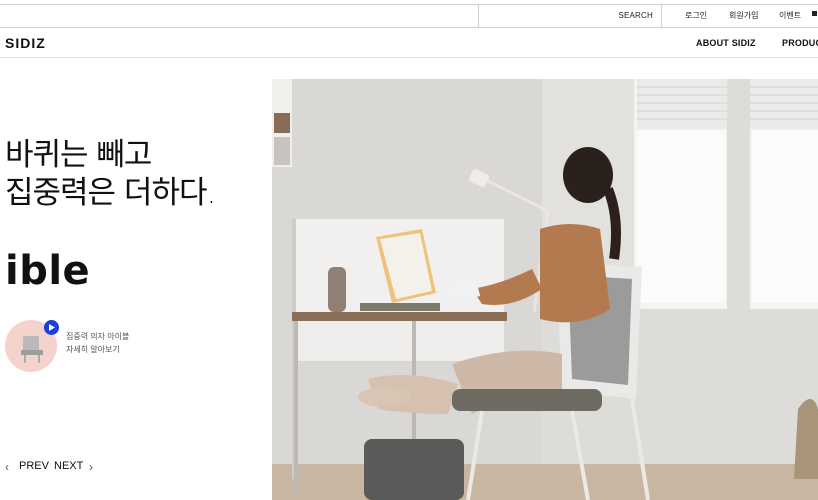 This screenshot has width=818, height=500. Describe the element at coordinates (34, 466) in the screenshot. I see `prev-button: PREV` at that location.